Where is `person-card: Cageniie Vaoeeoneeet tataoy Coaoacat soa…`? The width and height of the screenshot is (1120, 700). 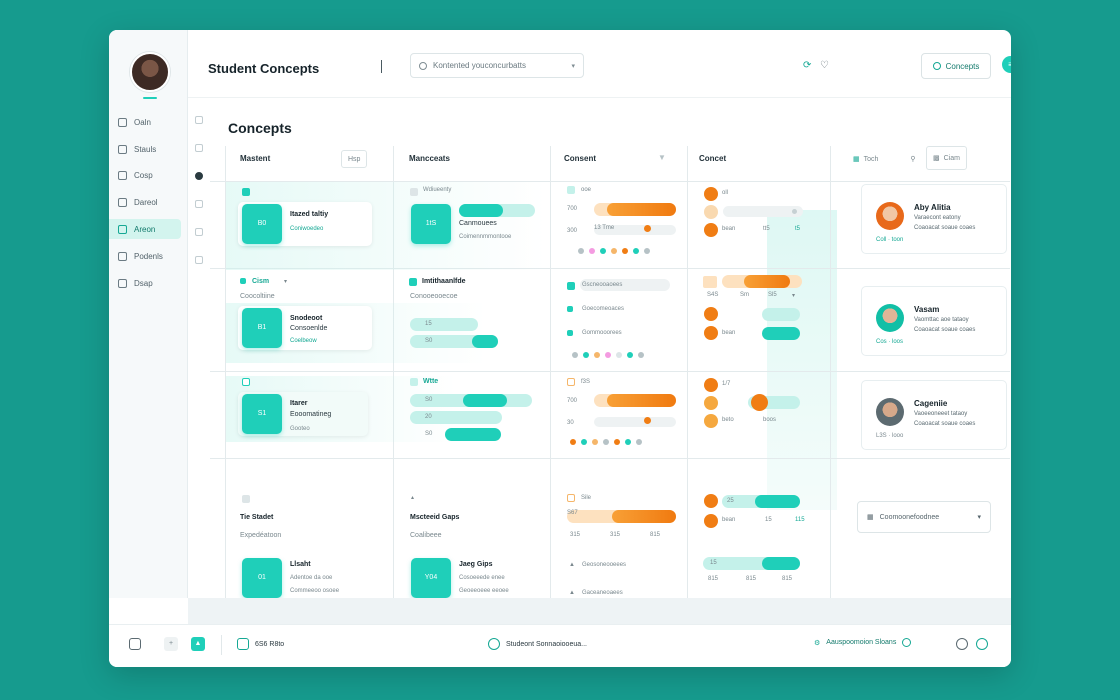
person-card: Cageniie Vaoeeoneeet tataoy Coaoacat soa… is located at coordinates (934, 415).